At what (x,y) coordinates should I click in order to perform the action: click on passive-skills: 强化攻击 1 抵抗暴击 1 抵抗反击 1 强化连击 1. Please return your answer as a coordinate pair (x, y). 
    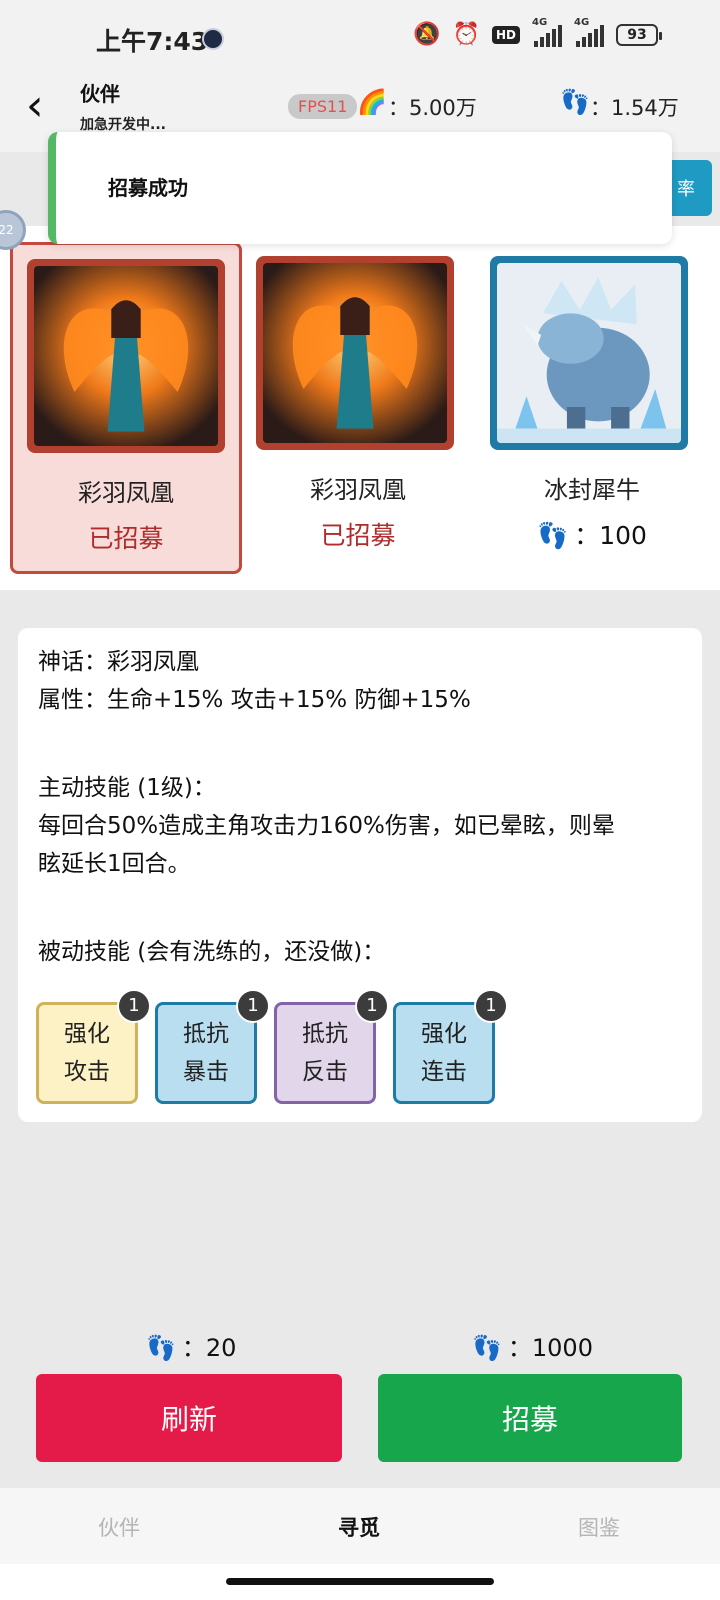
    Looking at the image, I should click on (361, 1042).